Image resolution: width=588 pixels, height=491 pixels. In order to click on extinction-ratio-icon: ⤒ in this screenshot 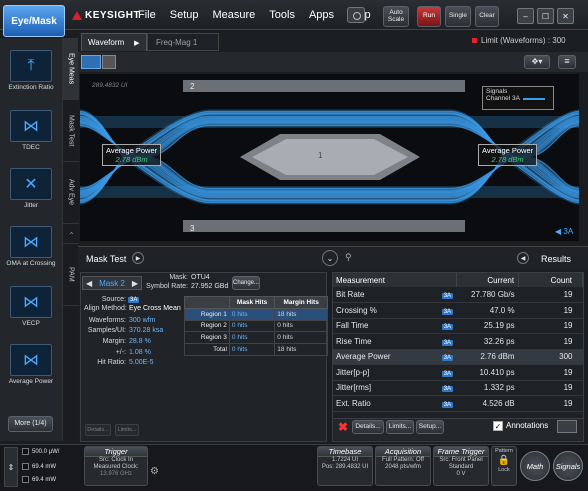, I will do `click(31, 66)`.